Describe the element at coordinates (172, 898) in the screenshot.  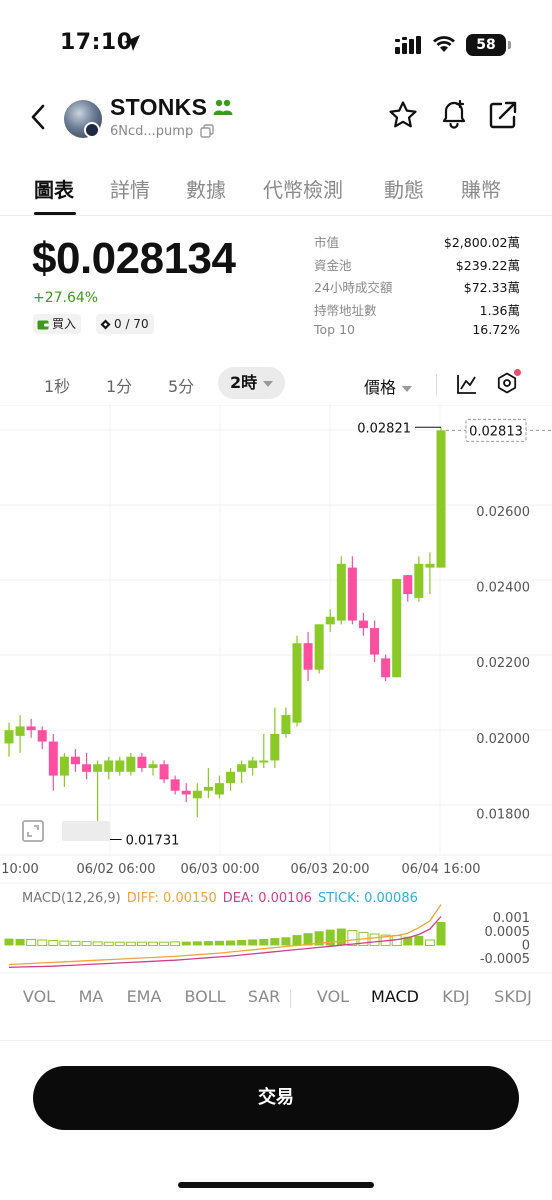
I see `macd-diff-label: DIFF: 0.00150` at that location.